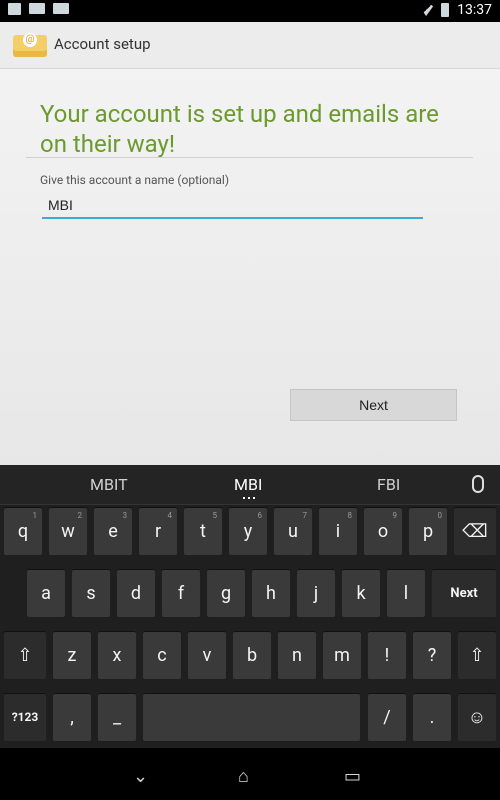 This screenshot has width=500, height=800. I want to click on key-g: g, so click(226, 593).